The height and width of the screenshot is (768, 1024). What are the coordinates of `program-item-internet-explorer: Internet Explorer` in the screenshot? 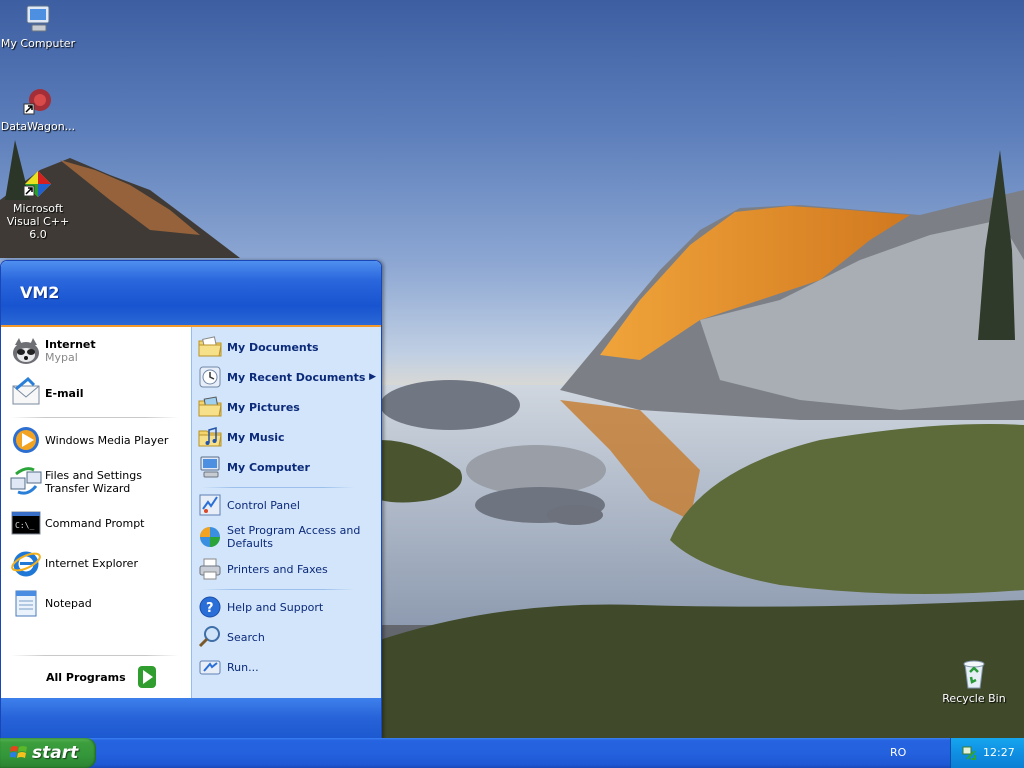 It's located at (74, 563).